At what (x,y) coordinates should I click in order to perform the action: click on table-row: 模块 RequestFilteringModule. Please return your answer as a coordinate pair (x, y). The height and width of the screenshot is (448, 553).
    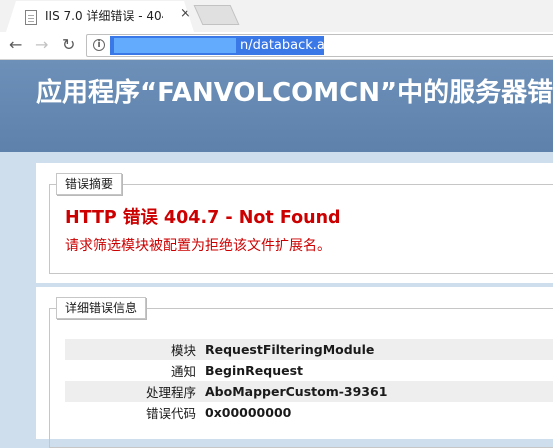
    Looking at the image, I should click on (309, 349).